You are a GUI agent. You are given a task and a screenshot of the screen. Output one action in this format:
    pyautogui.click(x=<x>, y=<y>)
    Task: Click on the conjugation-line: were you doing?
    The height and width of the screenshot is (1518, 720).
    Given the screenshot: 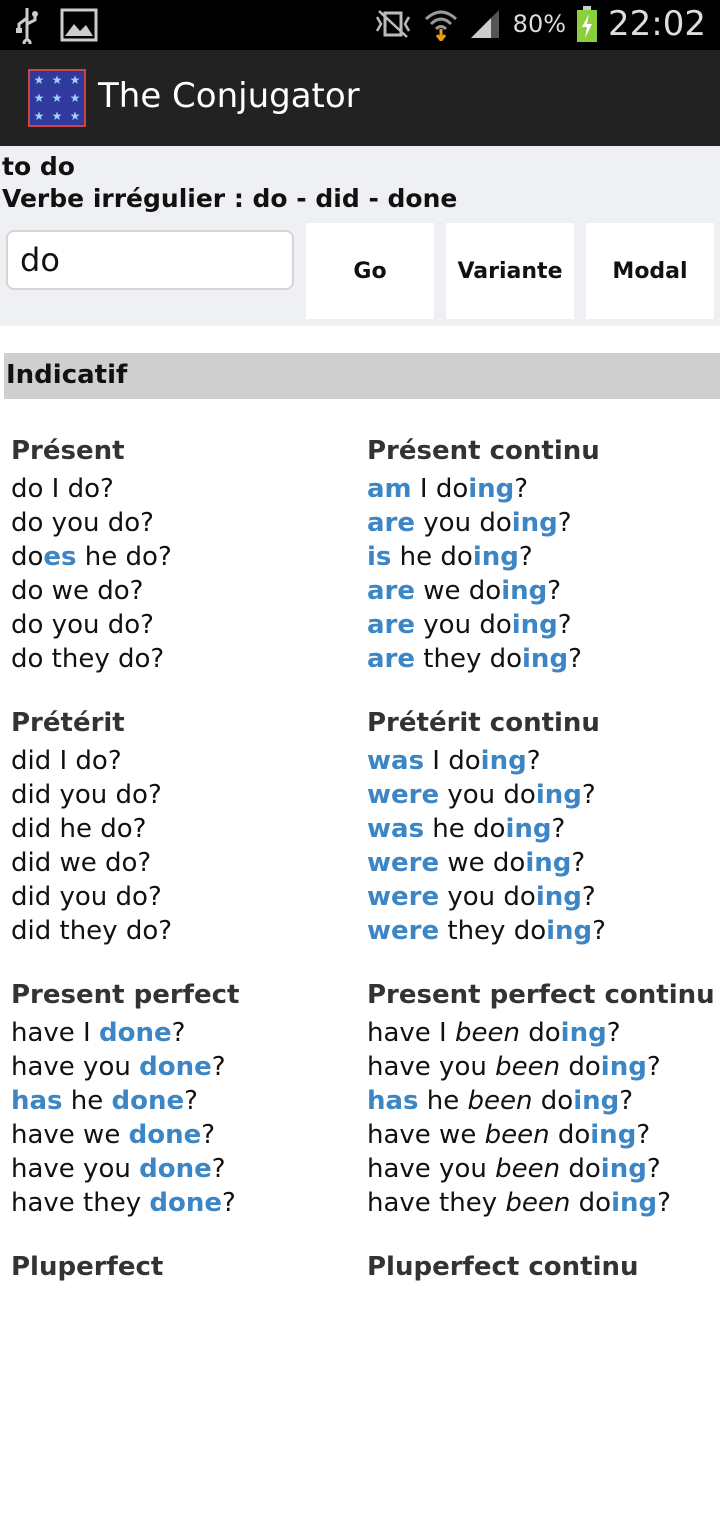 What is the action you would take?
    pyautogui.click(x=542, y=897)
    